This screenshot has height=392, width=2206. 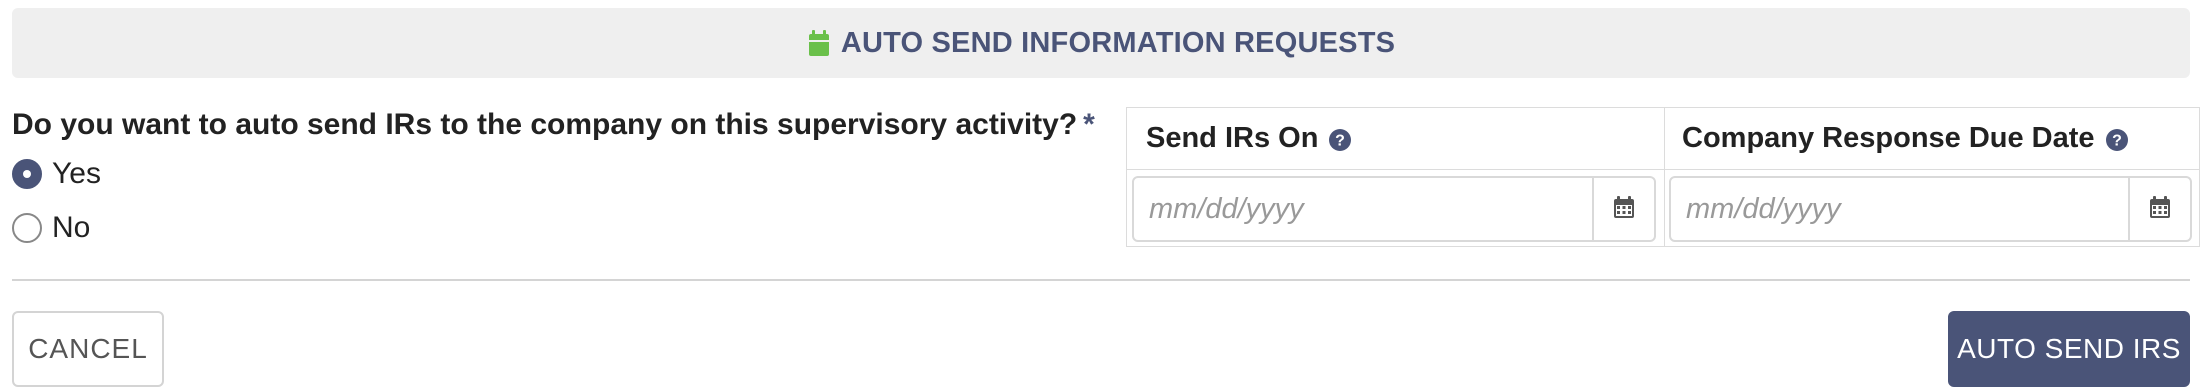 I want to click on row-divider, so click(x=1663, y=169).